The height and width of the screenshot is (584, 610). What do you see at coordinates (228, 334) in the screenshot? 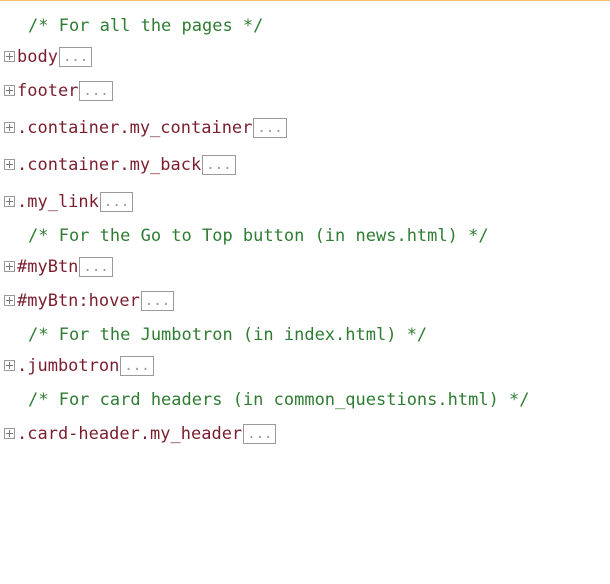
I see `code-comment: /* For the Jumbotron (in index.html) */` at bounding box center [228, 334].